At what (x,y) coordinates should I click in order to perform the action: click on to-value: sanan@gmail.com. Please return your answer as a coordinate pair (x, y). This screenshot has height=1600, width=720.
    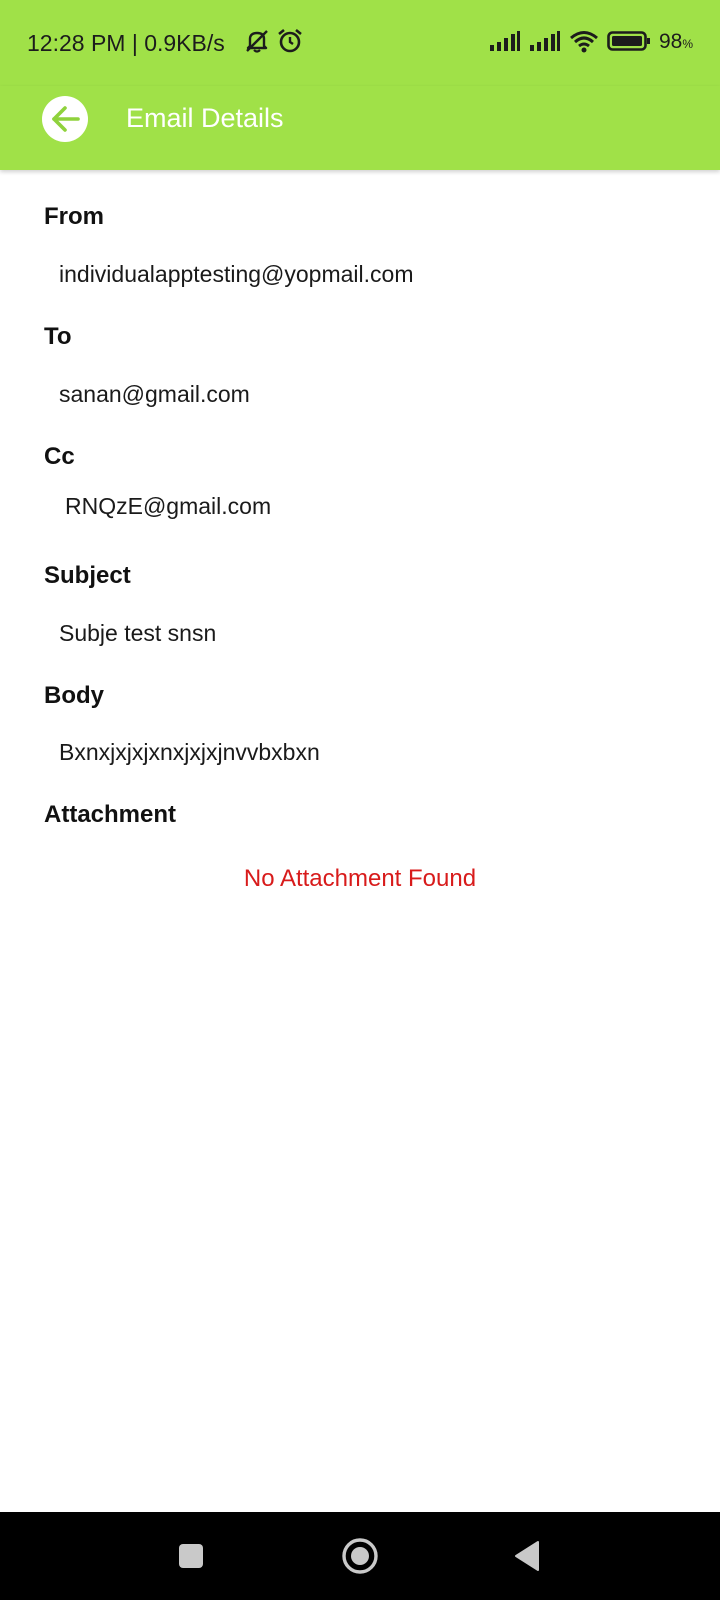
    Looking at the image, I should click on (154, 394).